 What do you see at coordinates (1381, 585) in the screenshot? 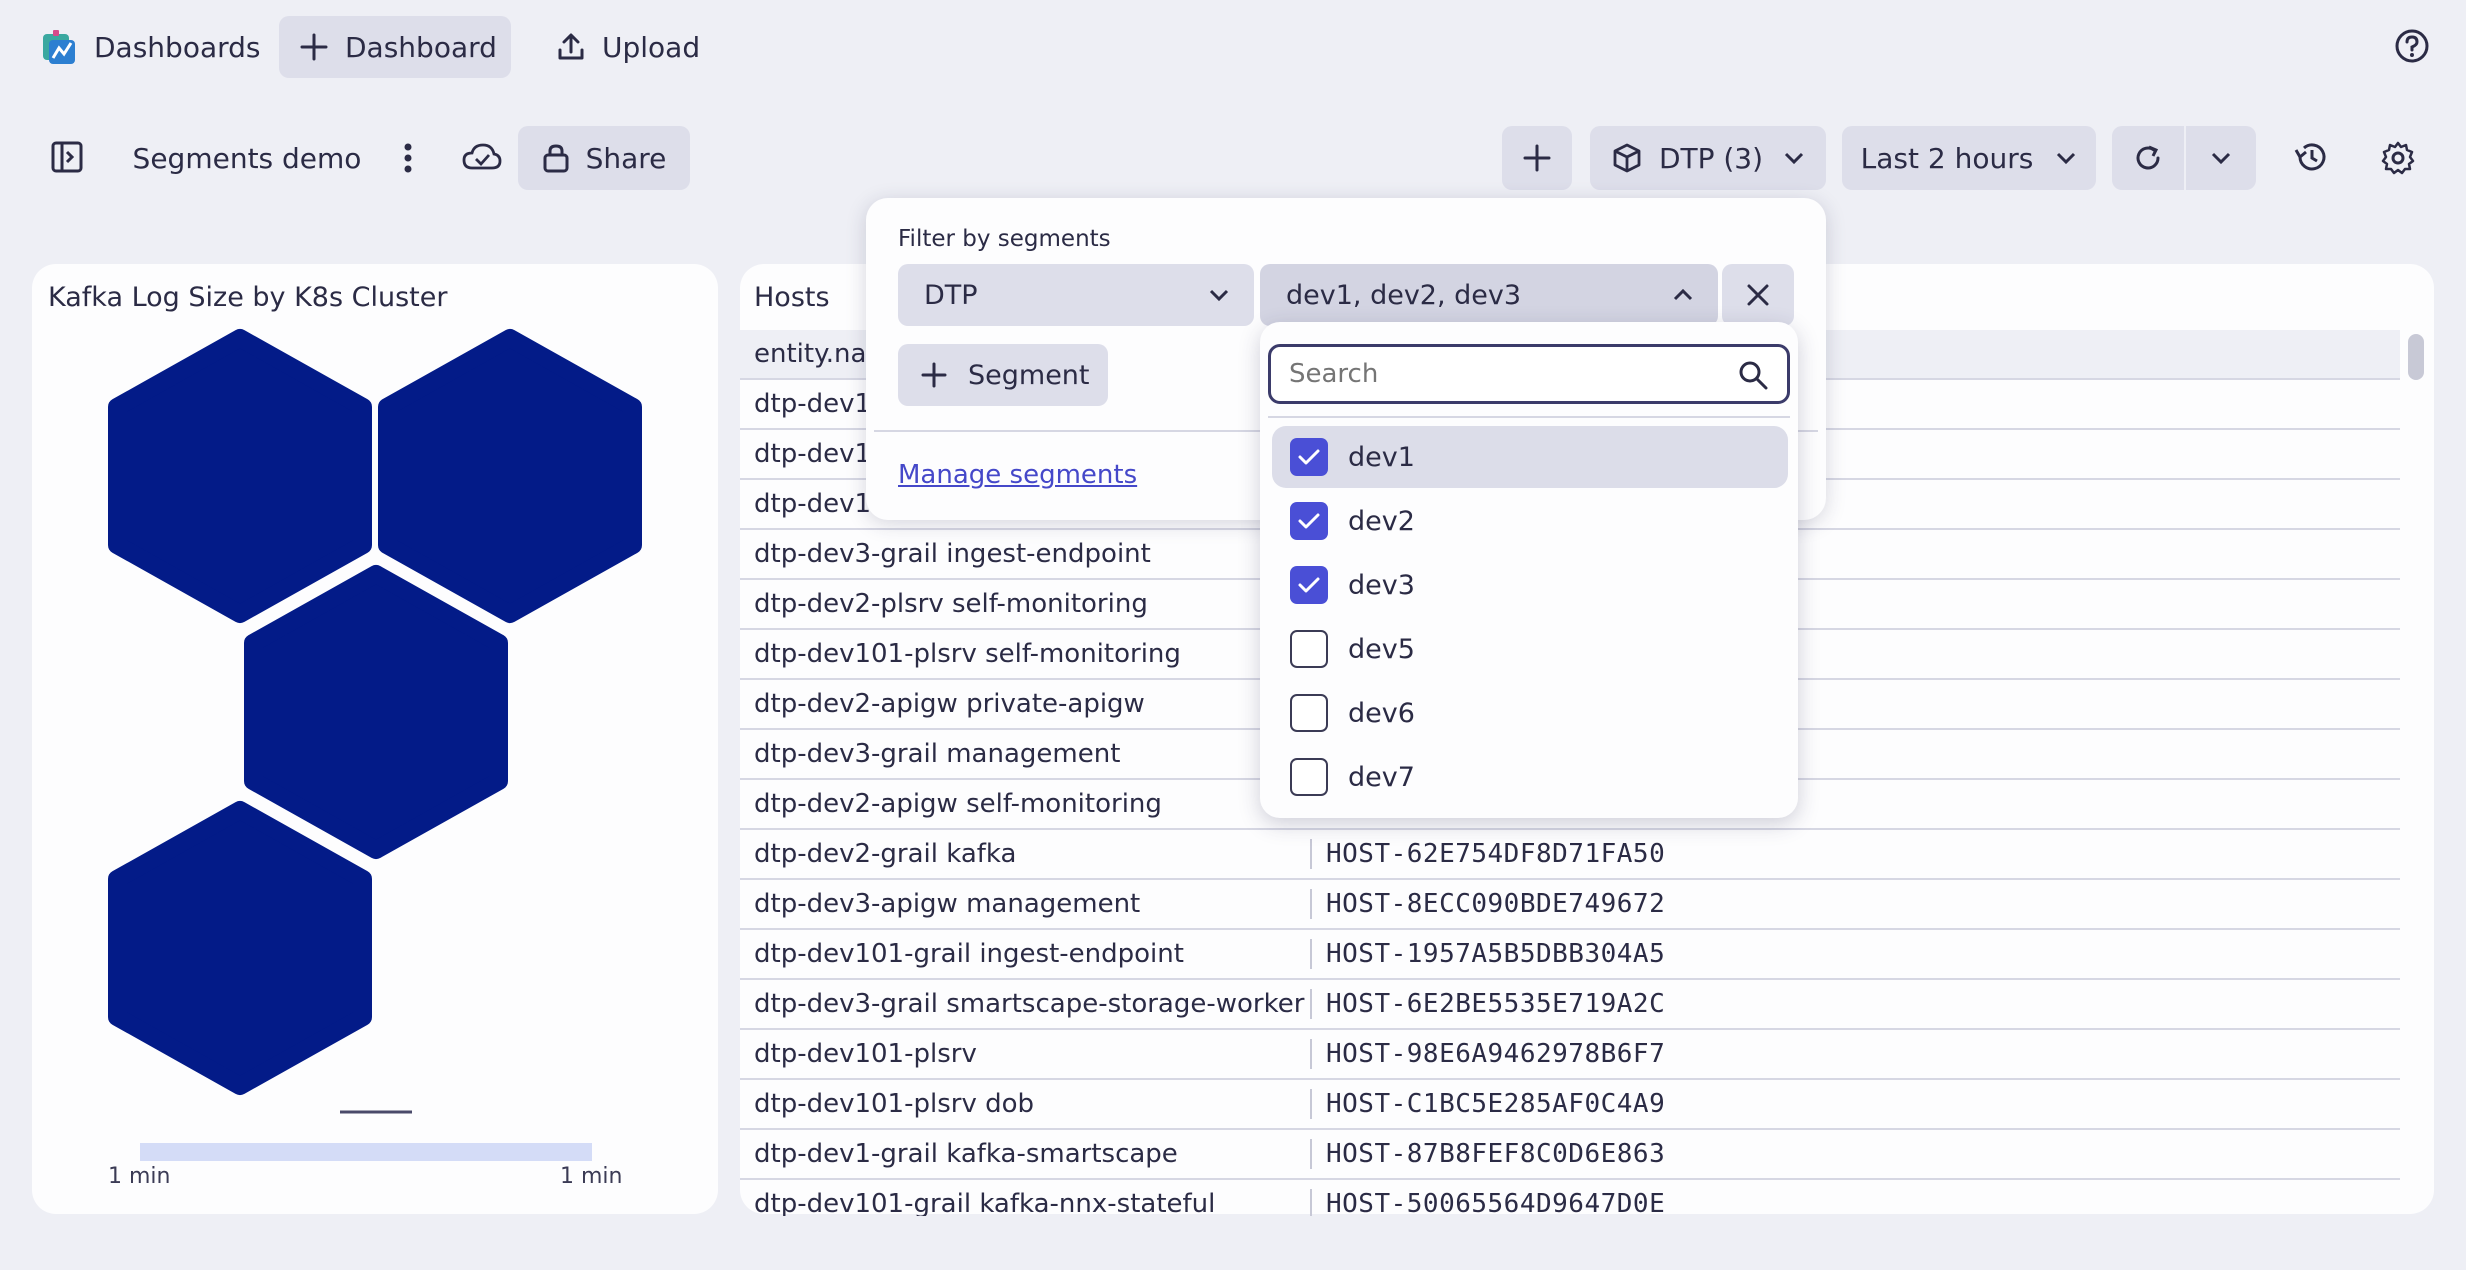
I see `option-label: dev3` at bounding box center [1381, 585].